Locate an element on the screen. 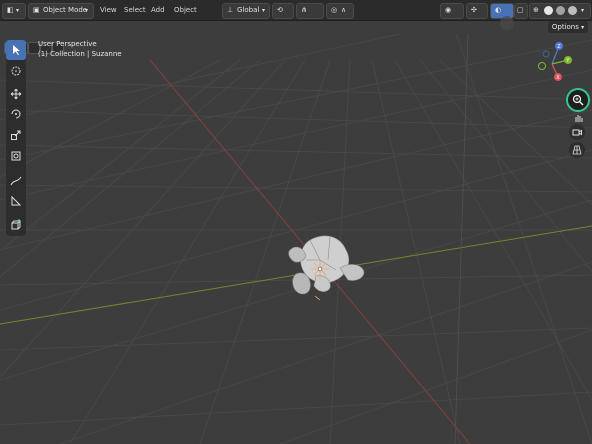  rendered-shading-icon is located at coordinates (572, 10).